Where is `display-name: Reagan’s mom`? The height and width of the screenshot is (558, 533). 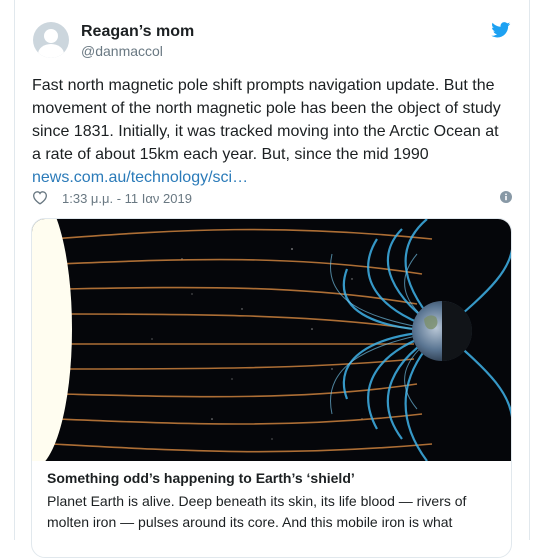 display-name: Reagan’s mom is located at coordinates (137, 32).